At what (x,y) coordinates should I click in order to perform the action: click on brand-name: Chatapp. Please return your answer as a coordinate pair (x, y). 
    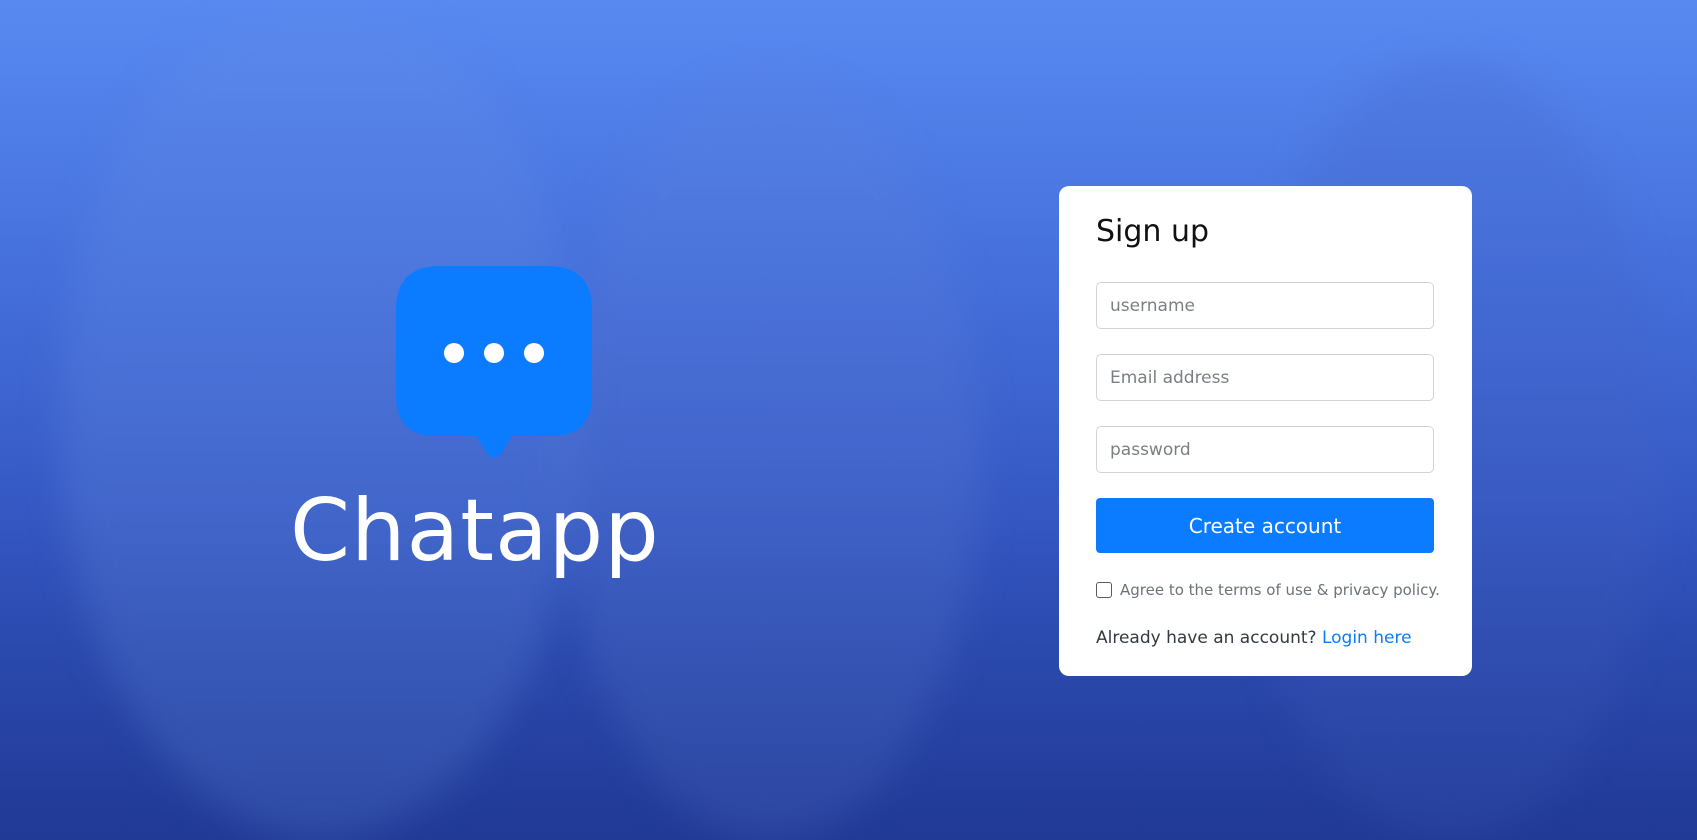
    Looking at the image, I should click on (475, 531).